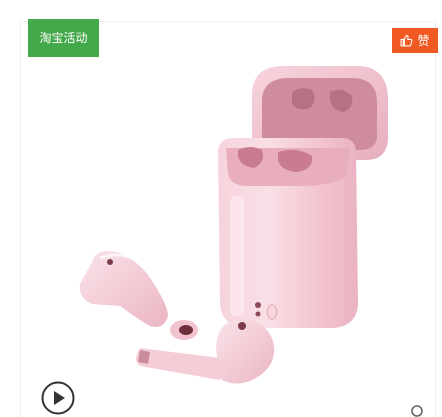  Describe the element at coordinates (406, 40) in the screenshot. I see `thumbs-up-icon` at that location.